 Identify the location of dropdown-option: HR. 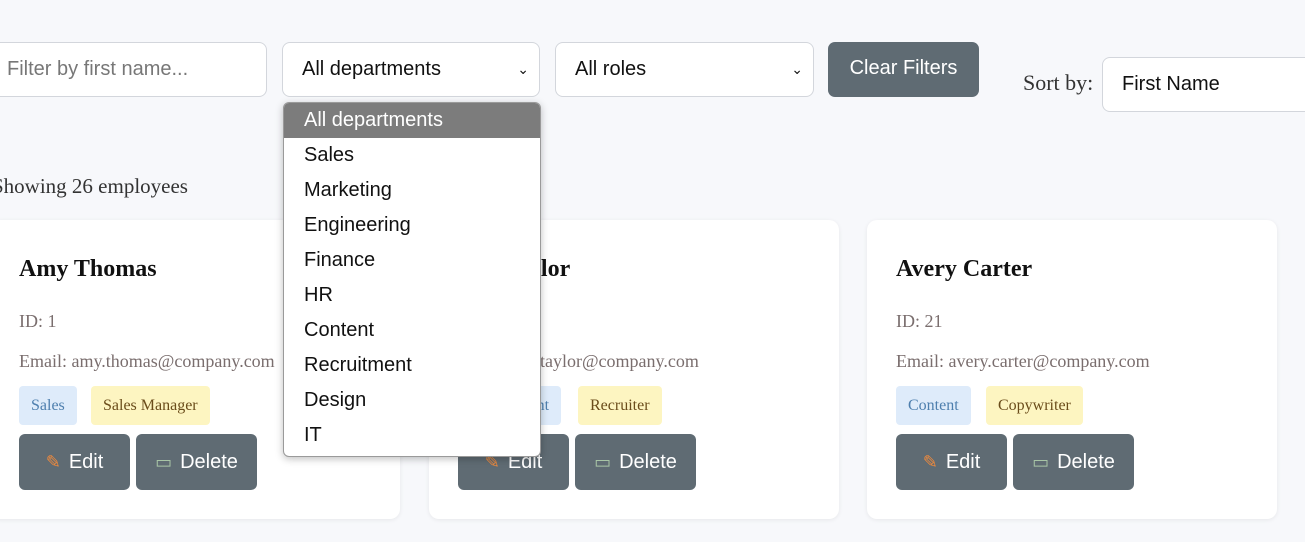
(412, 295).